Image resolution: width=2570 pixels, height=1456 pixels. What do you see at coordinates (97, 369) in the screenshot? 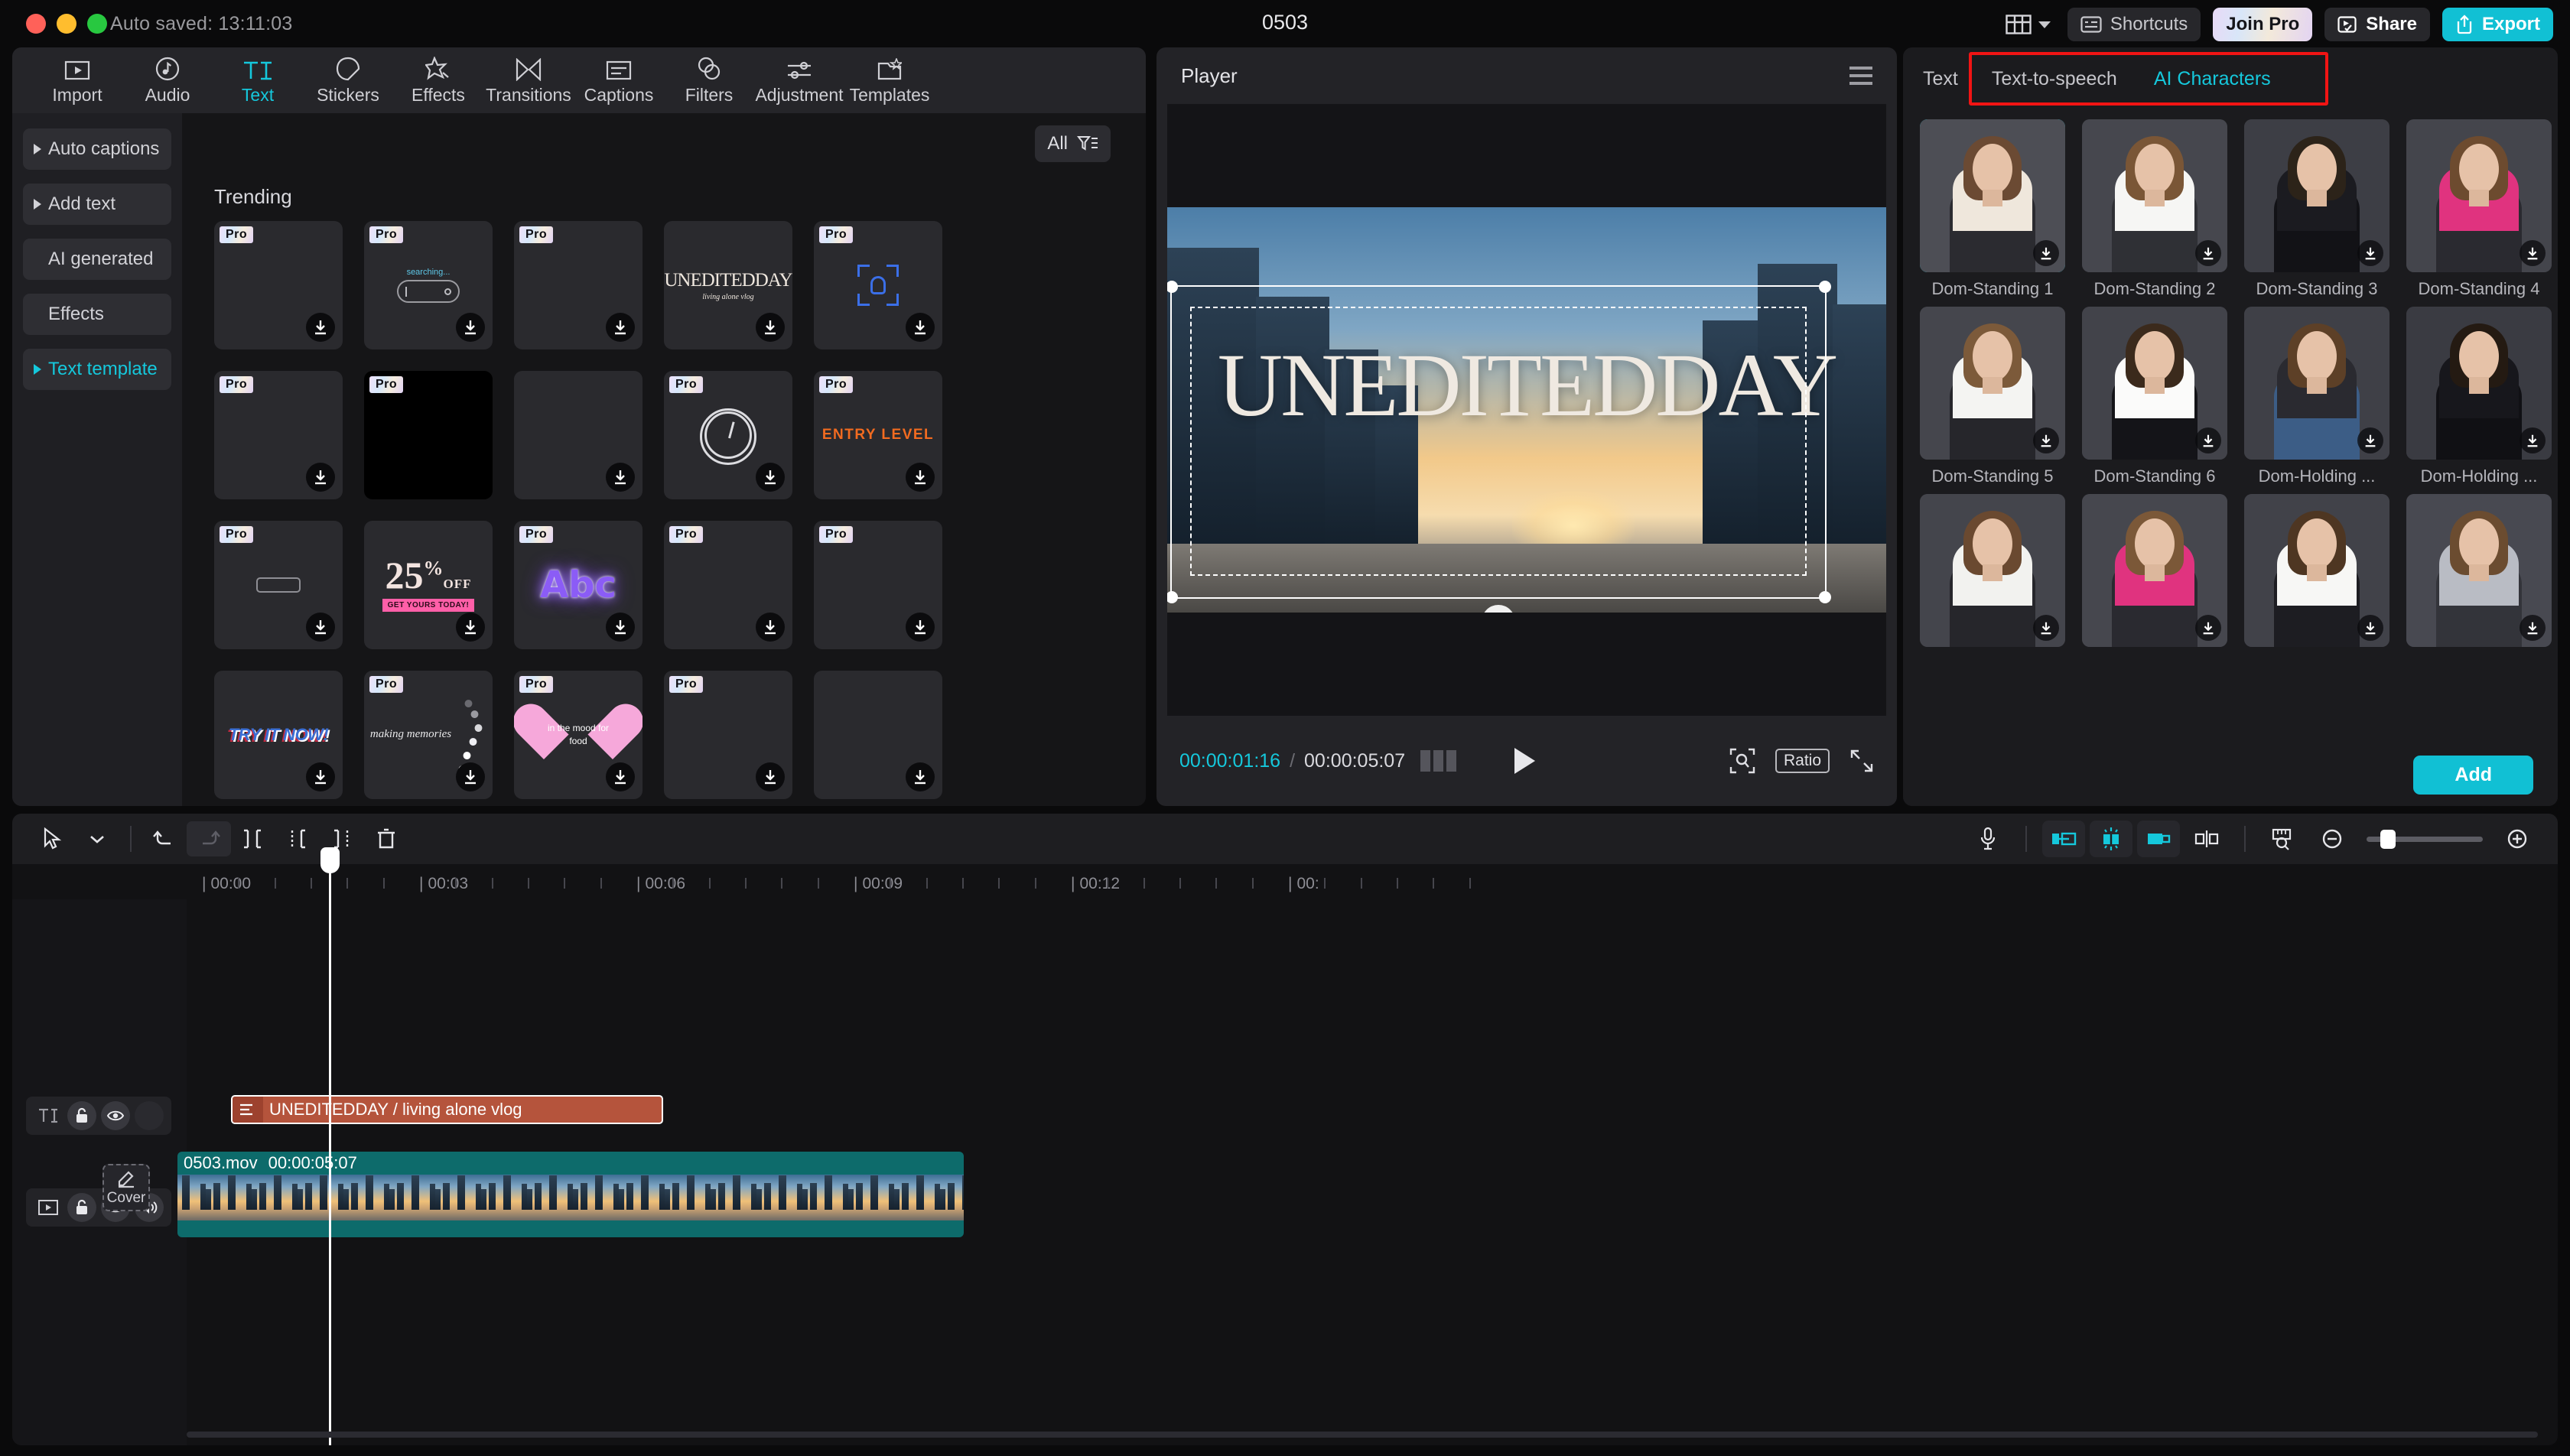
I see `sidebar-item-text-template: Text template` at bounding box center [97, 369].